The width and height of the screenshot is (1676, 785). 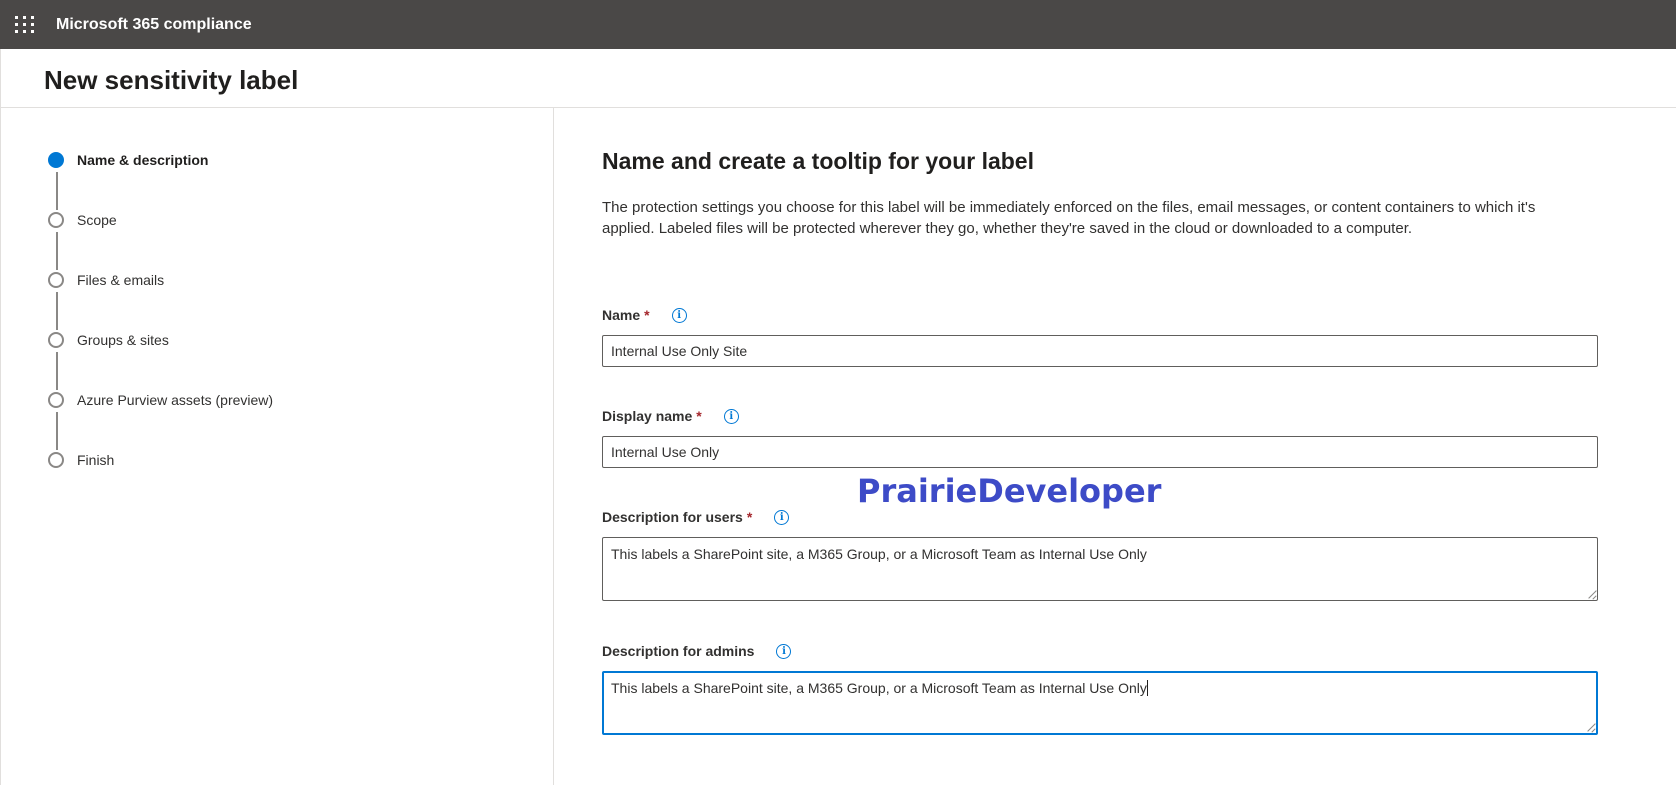 I want to click on wizard-step-name-description: Name & description, so click(x=128, y=160).